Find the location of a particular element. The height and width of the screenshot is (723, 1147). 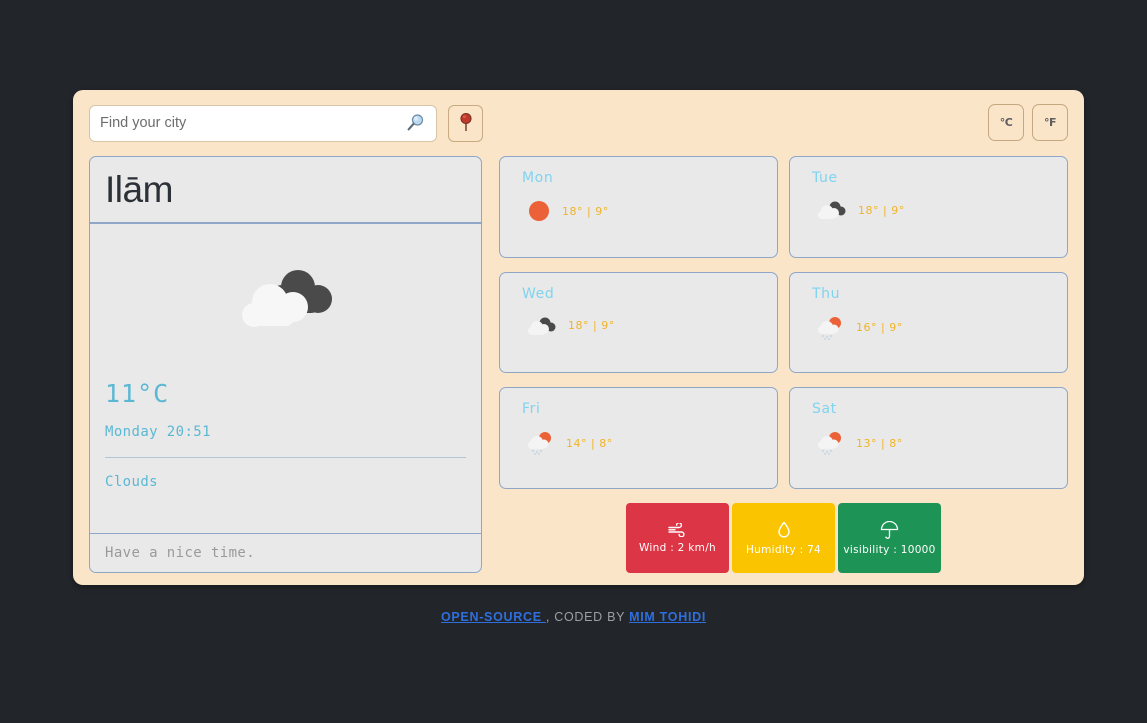

city-name: Ilām is located at coordinates (139, 189).